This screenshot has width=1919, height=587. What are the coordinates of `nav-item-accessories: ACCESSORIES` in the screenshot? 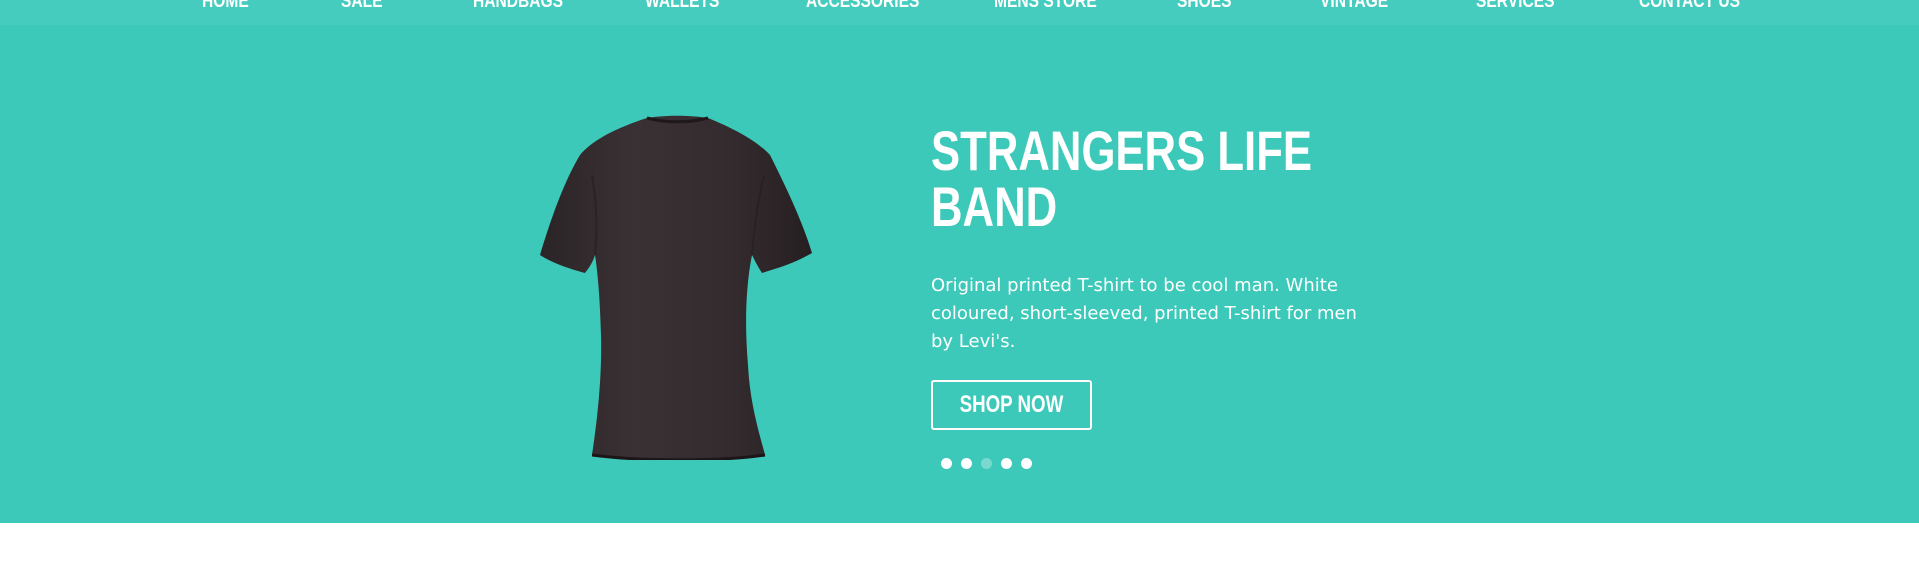 It's located at (862, 6).